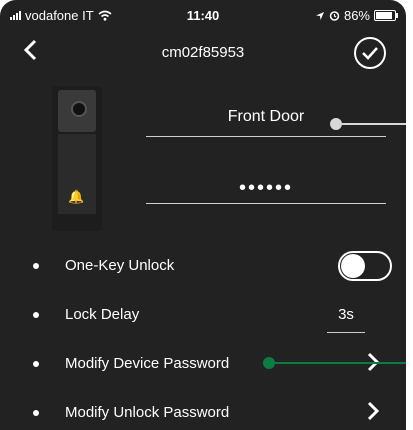  What do you see at coordinates (346, 332) in the screenshot?
I see `lock-delay-underline` at bounding box center [346, 332].